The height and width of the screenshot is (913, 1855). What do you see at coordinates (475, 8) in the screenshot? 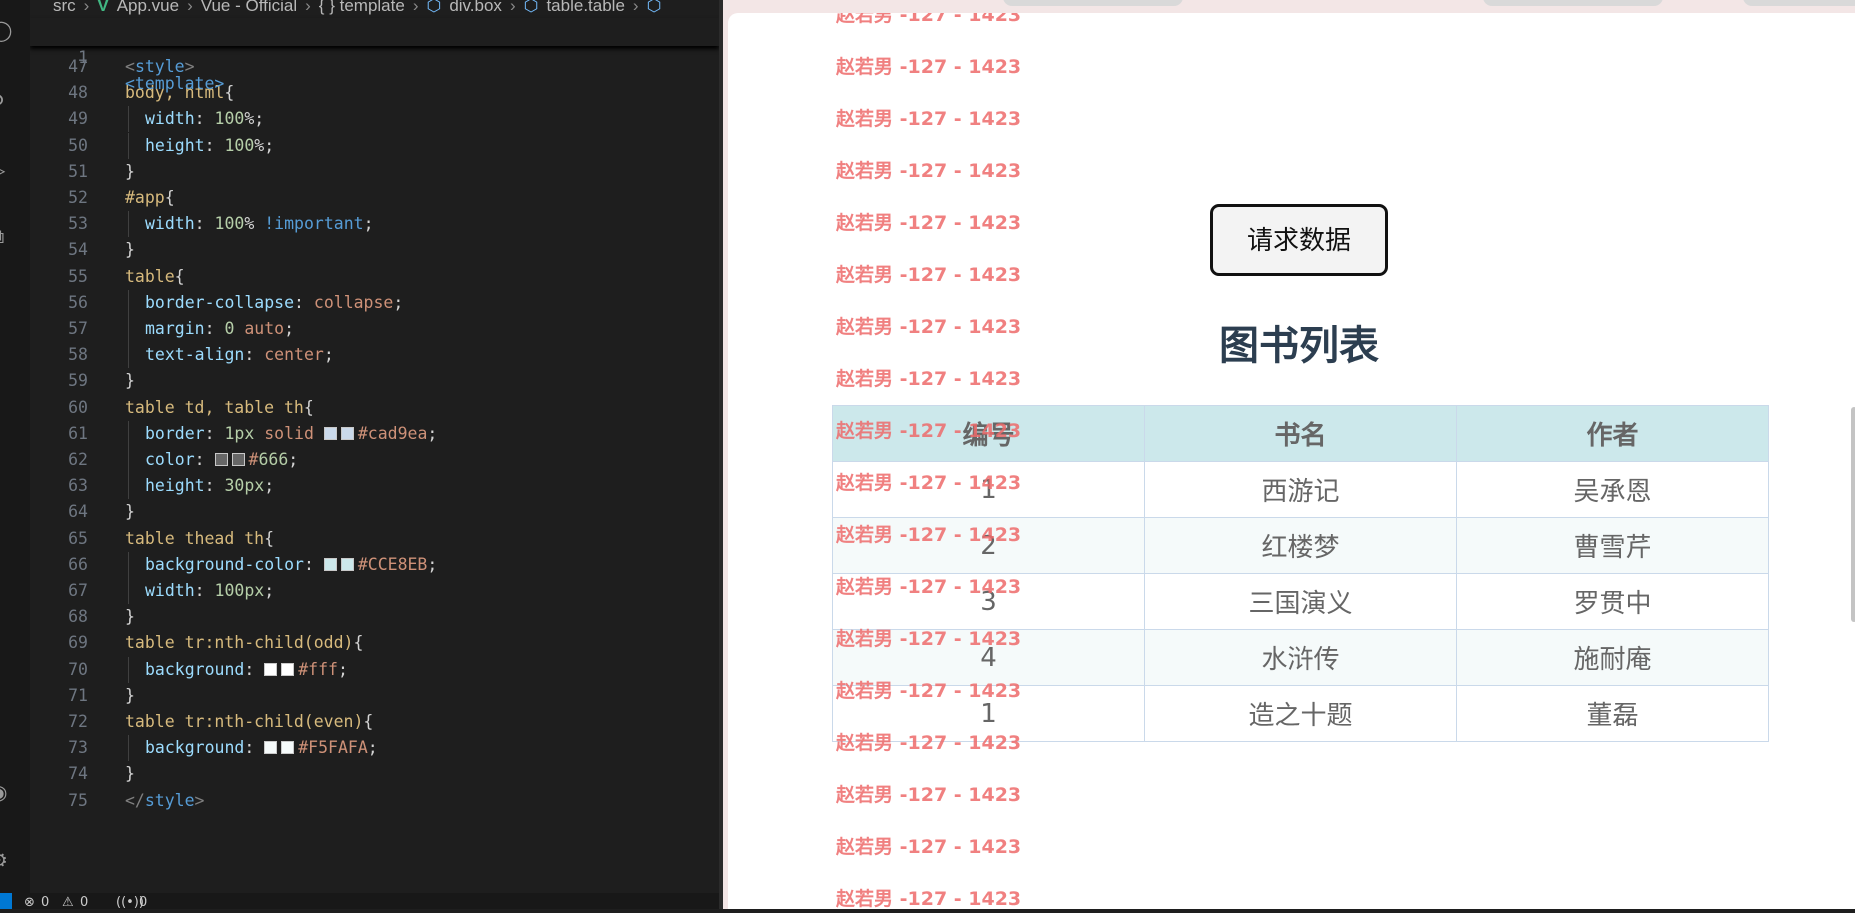
I see `breadcrumb-item: div.box` at bounding box center [475, 8].